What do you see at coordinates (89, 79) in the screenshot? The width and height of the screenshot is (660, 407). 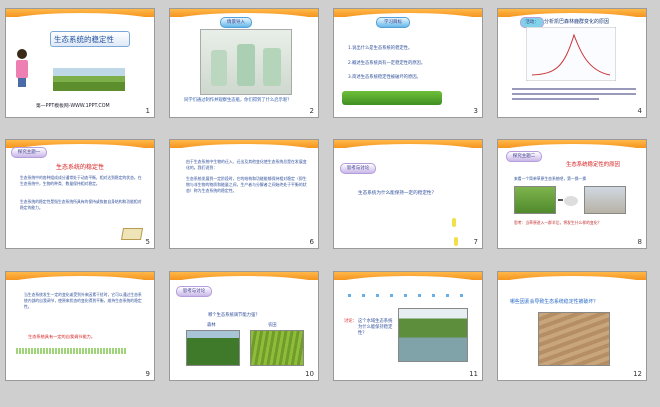 I see `field-photo` at bounding box center [89, 79].